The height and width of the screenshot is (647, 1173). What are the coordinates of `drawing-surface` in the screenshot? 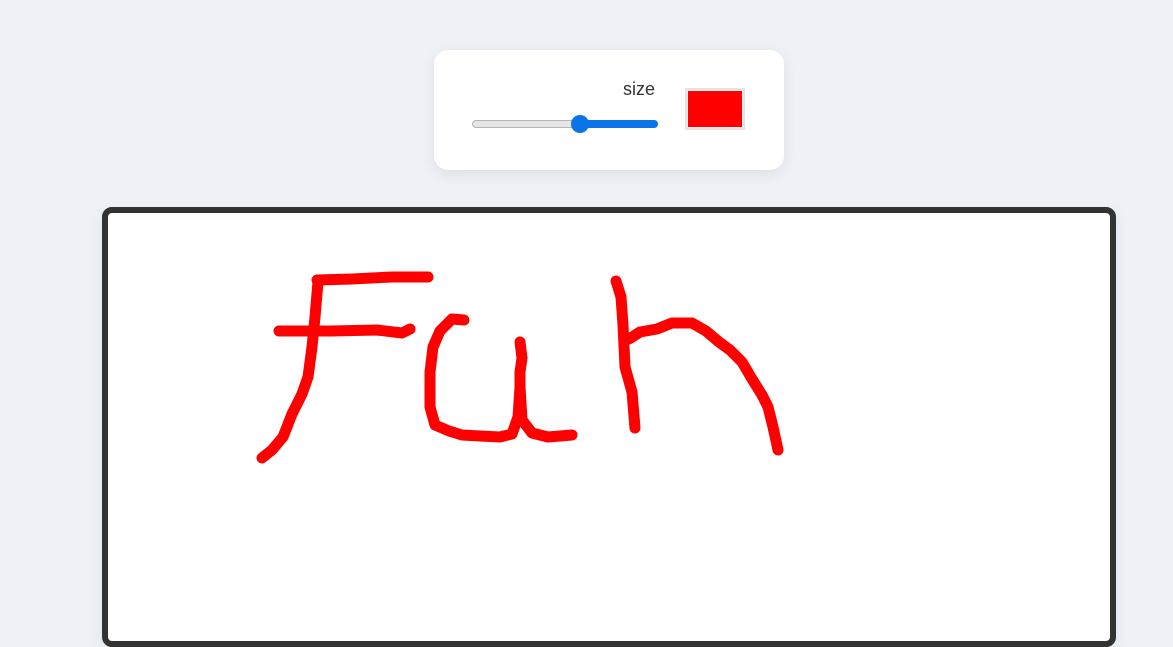 It's located at (520, 367).